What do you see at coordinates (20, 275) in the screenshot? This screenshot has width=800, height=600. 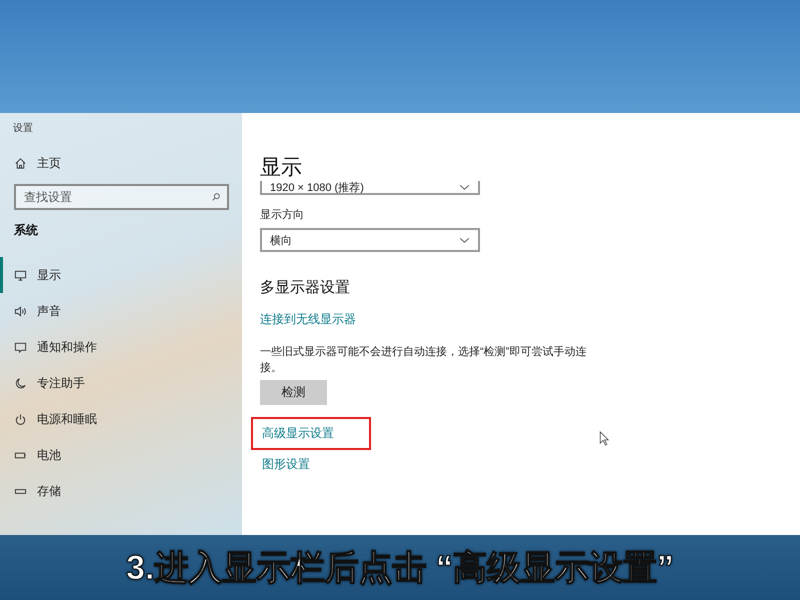 I see `monitor-icon` at bounding box center [20, 275].